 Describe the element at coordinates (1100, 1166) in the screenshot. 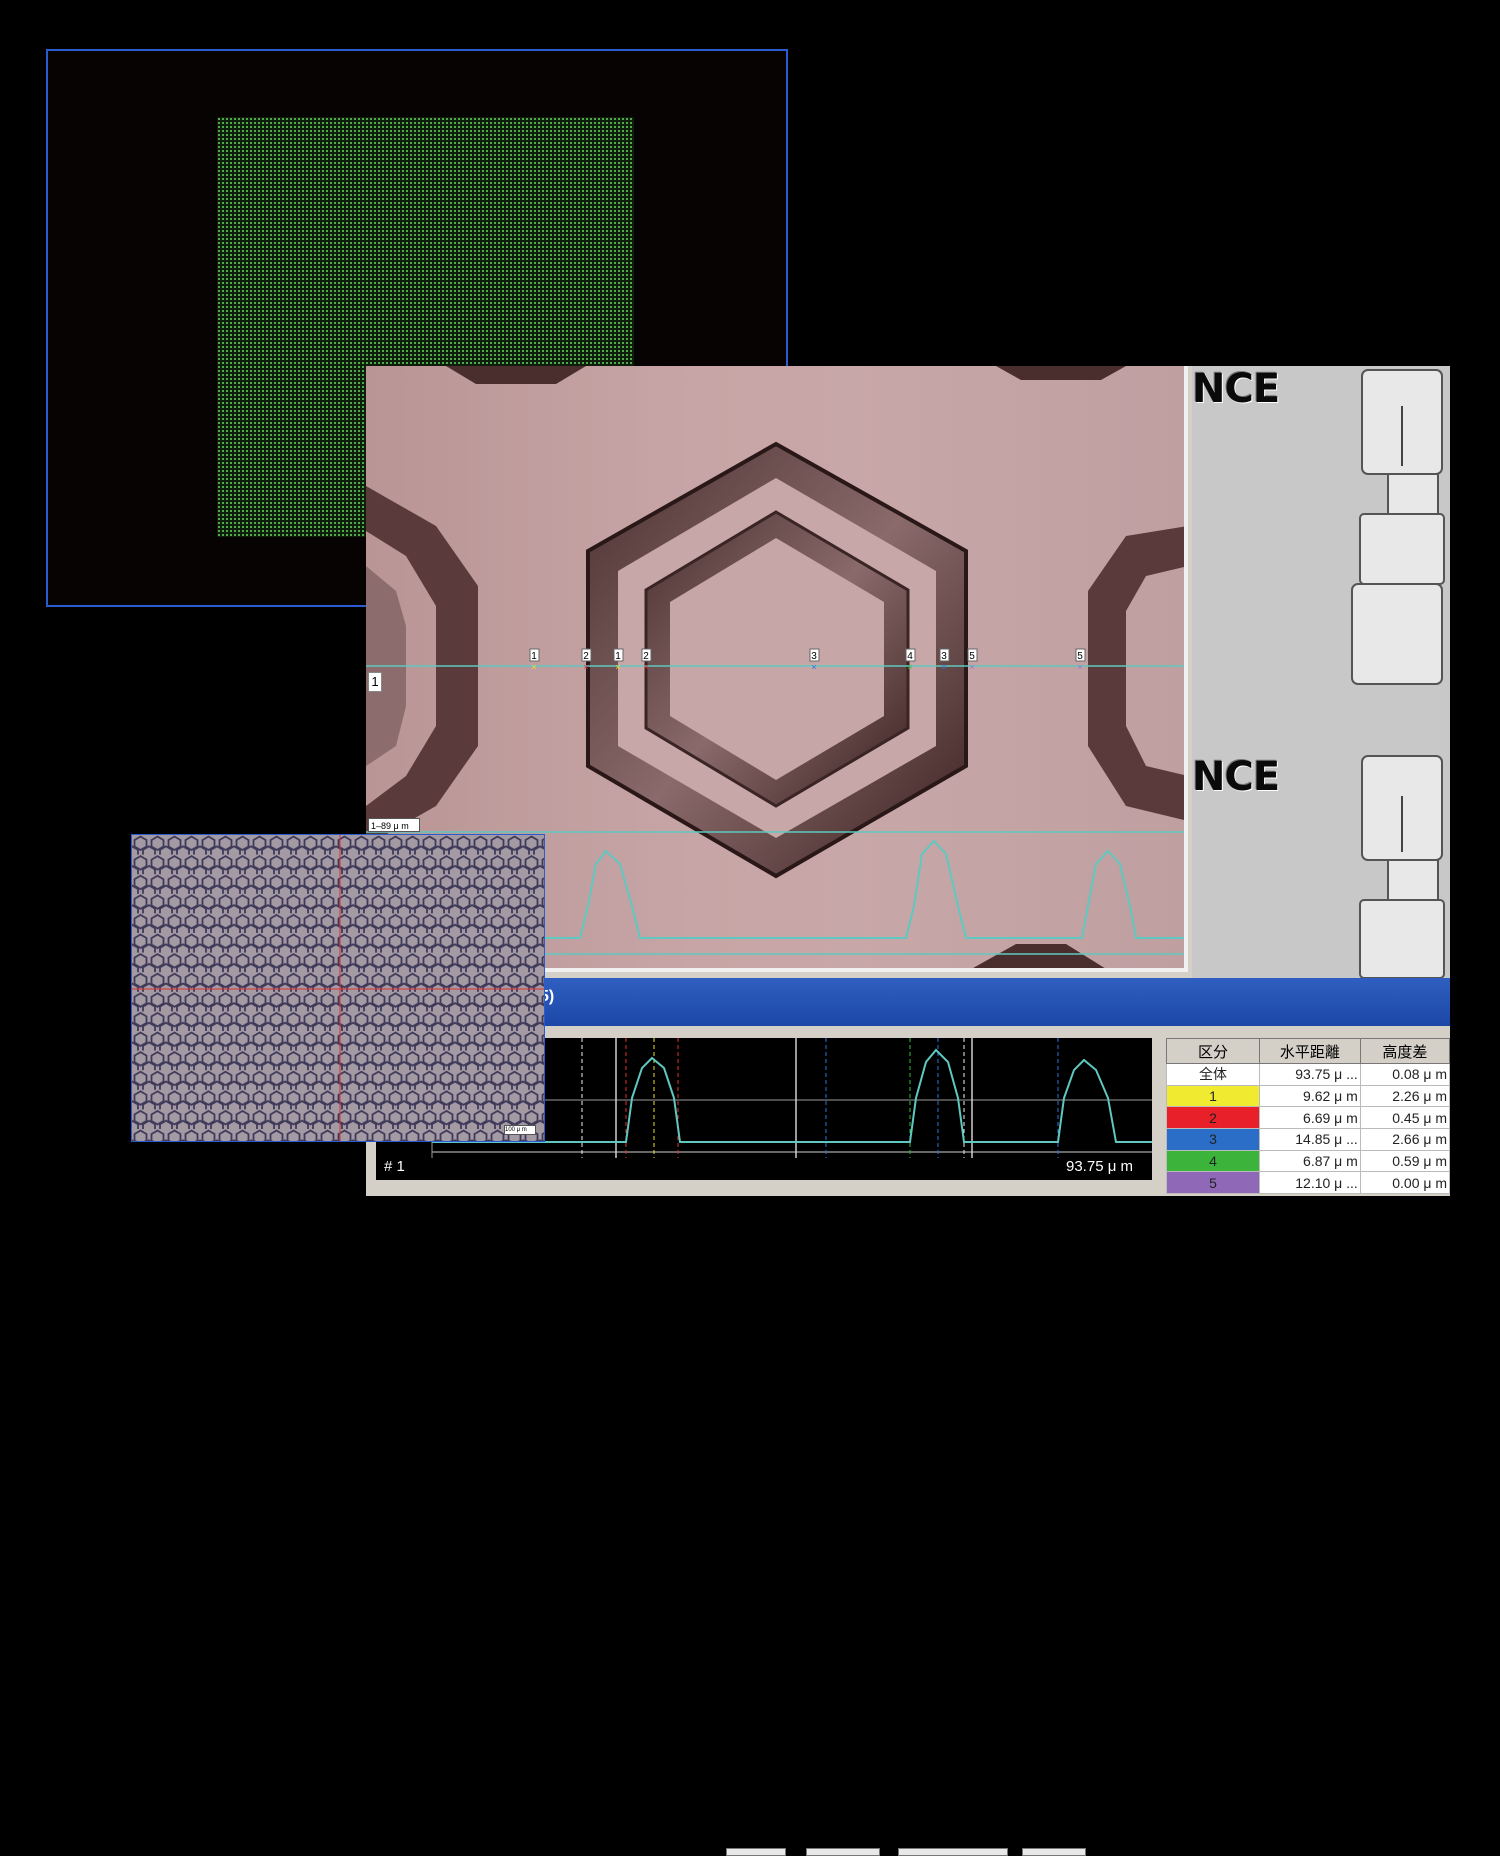

I see `profile-length-label: 93.75 μ m` at that location.